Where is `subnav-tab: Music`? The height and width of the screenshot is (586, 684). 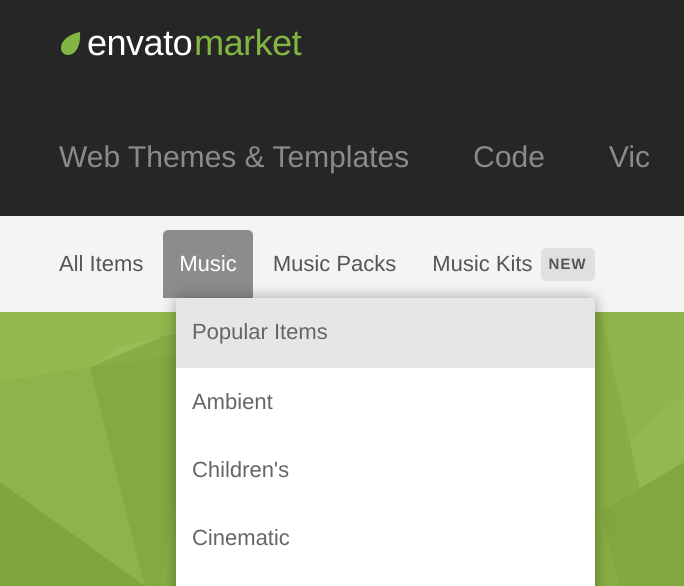 subnav-tab: Music is located at coordinates (208, 264).